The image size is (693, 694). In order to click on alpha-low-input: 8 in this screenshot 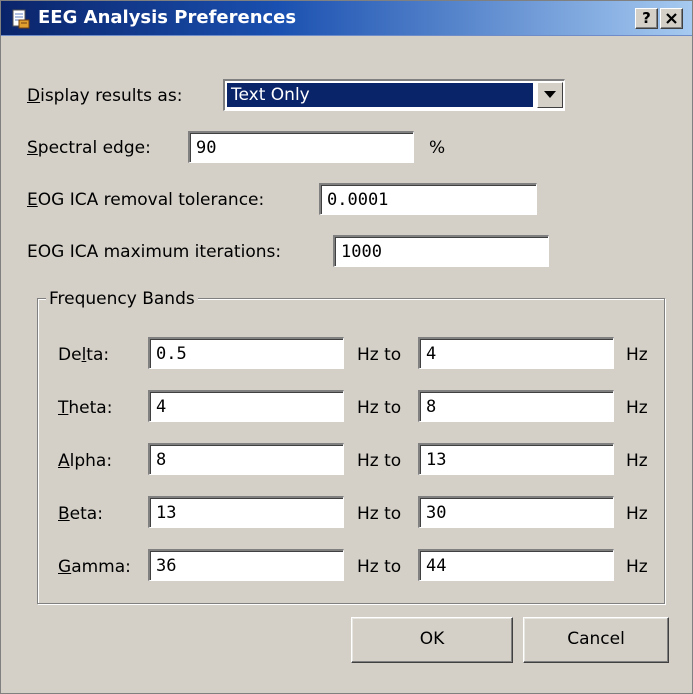, I will do `click(246, 459)`.